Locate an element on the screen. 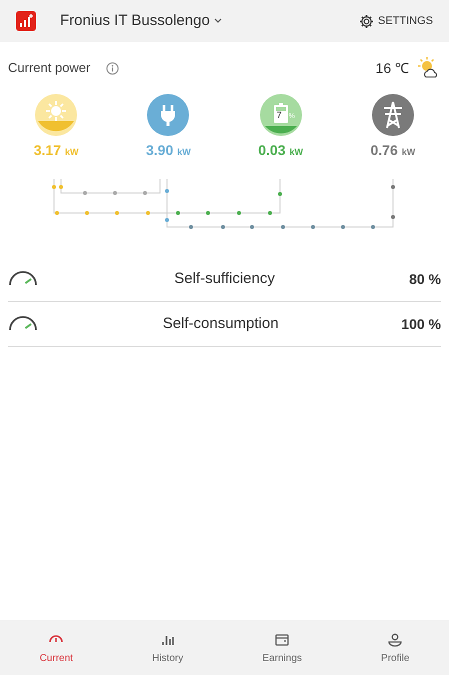 This screenshot has height=675, width=449. metric-value: 80 % is located at coordinates (425, 279).